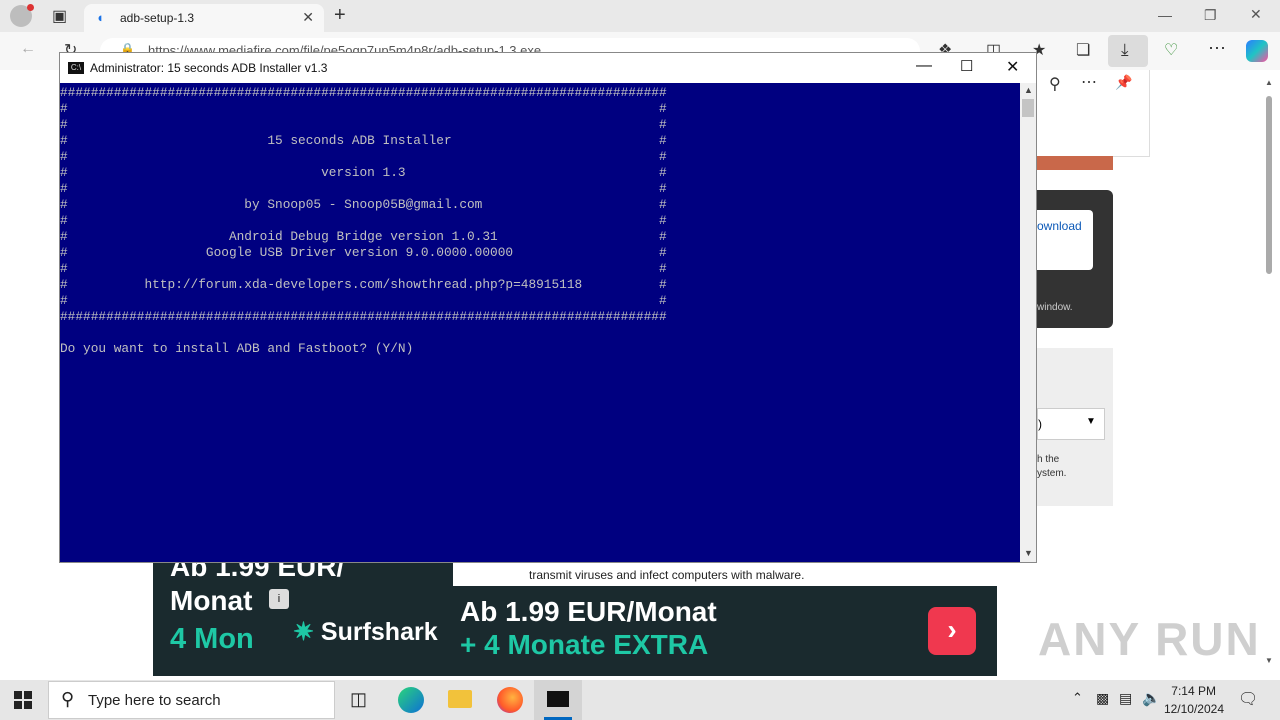 This screenshot has height=720, width=1280. I want to click on tab-actions-icon: ▣, so click(59, 16).